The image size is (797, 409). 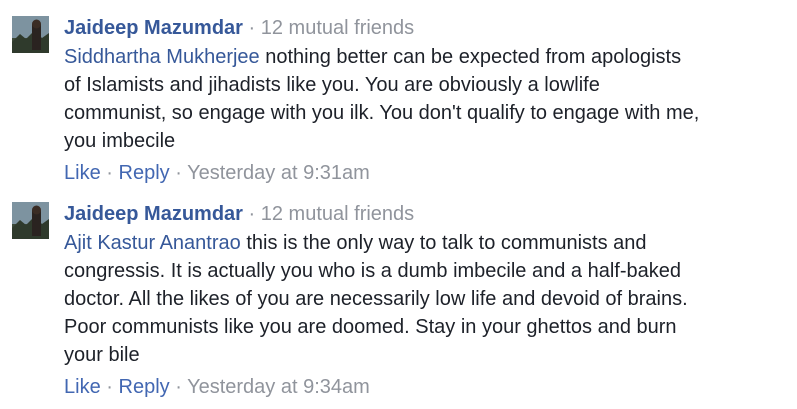 I want to click on mention-link: Ajit Kastur Anantrao, so click(x=152, y=243).